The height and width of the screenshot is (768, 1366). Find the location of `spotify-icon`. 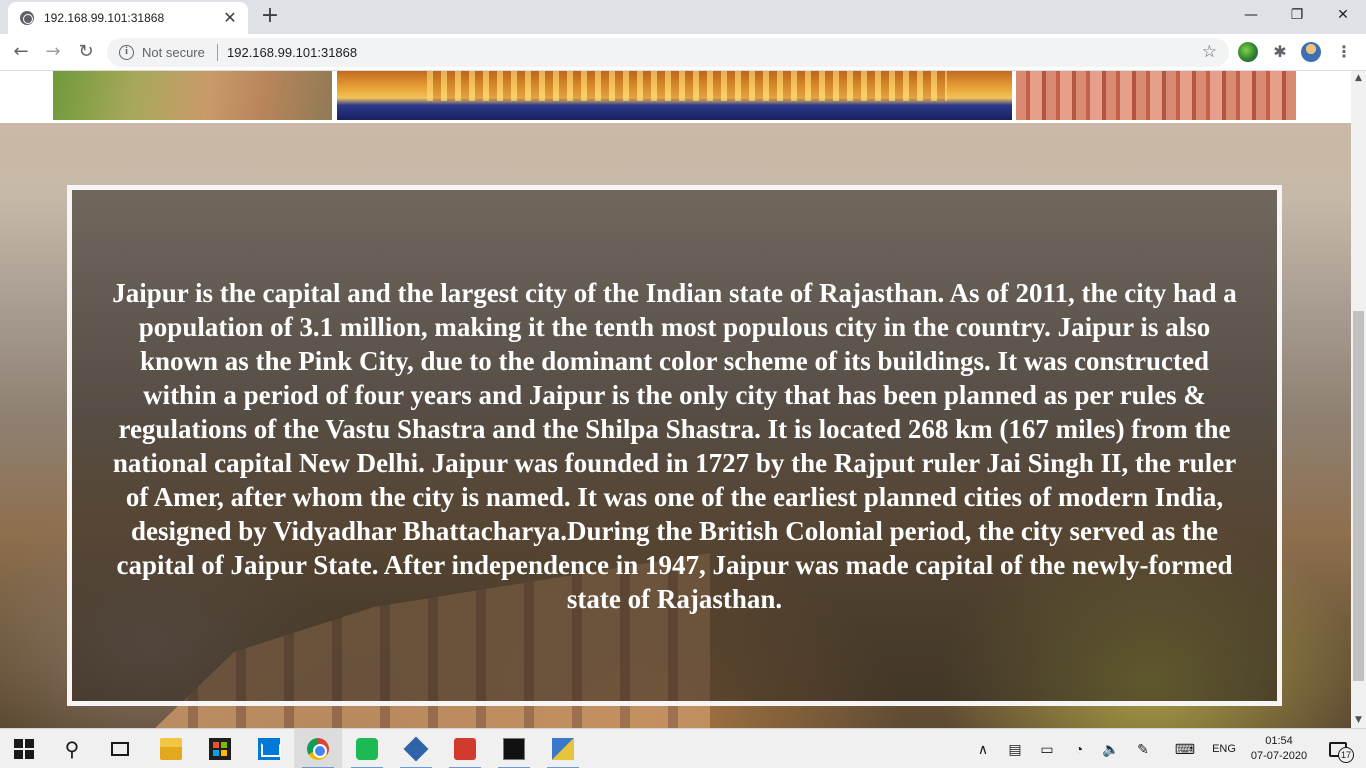

spotify-icon is located at coordinates (367, 749).